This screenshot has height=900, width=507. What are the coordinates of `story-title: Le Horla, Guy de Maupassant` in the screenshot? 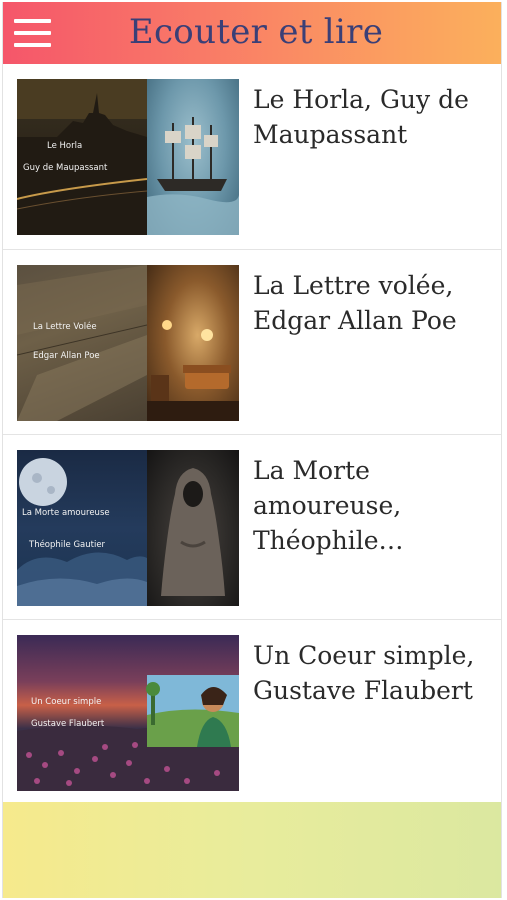 It's located at (361, 117).